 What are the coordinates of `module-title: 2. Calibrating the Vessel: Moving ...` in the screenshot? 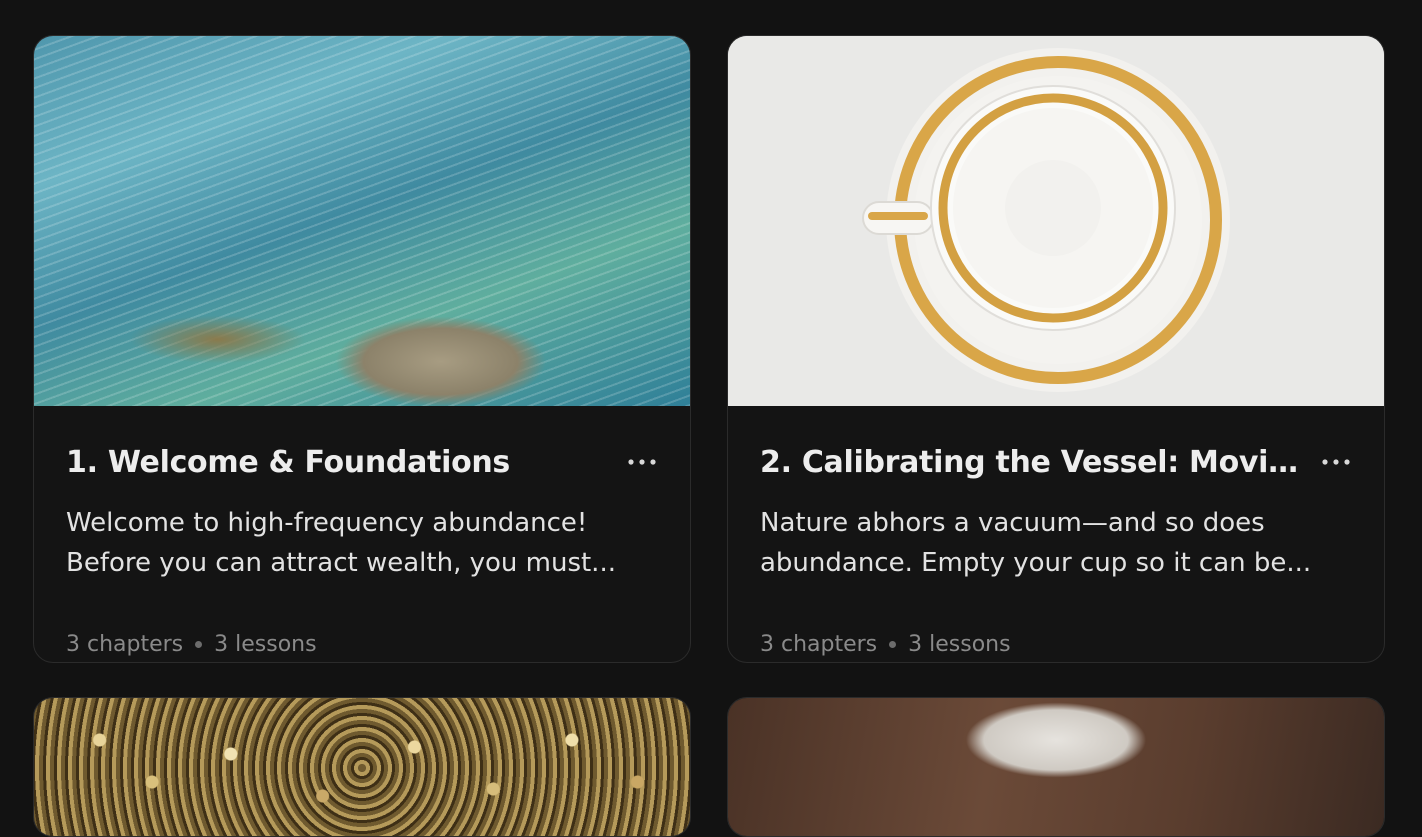 It's located at (1033, 462).